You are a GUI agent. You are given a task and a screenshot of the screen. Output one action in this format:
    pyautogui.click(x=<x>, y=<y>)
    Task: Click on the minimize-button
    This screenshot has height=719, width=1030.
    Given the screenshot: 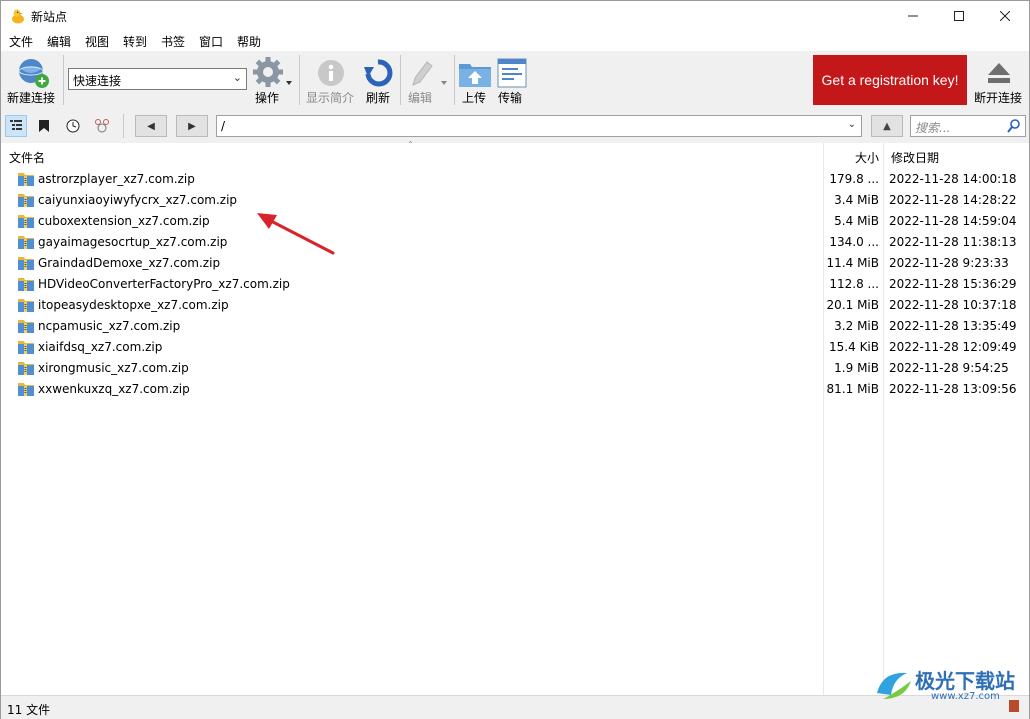 What is the action you would take?
    pyautogui.click(x=913, y=16)
    